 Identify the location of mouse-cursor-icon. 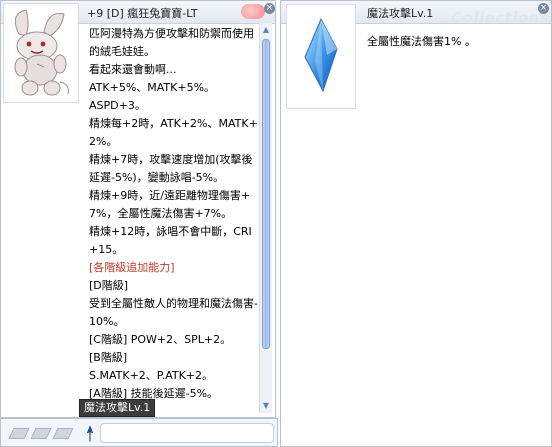
(90, 433).